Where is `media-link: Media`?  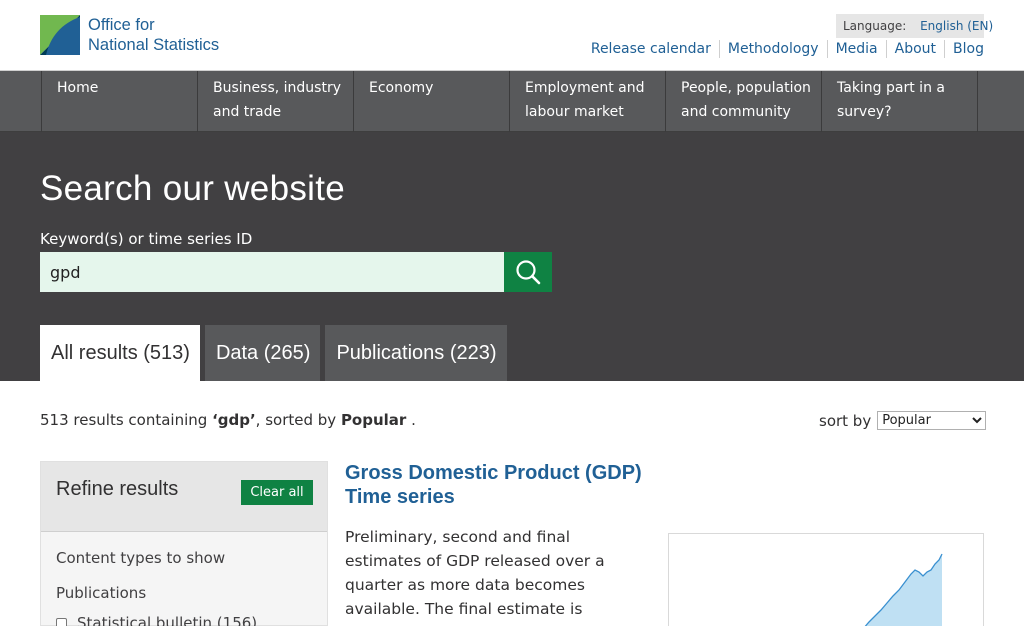 media-link: Media is located at coordinates (856, 49).